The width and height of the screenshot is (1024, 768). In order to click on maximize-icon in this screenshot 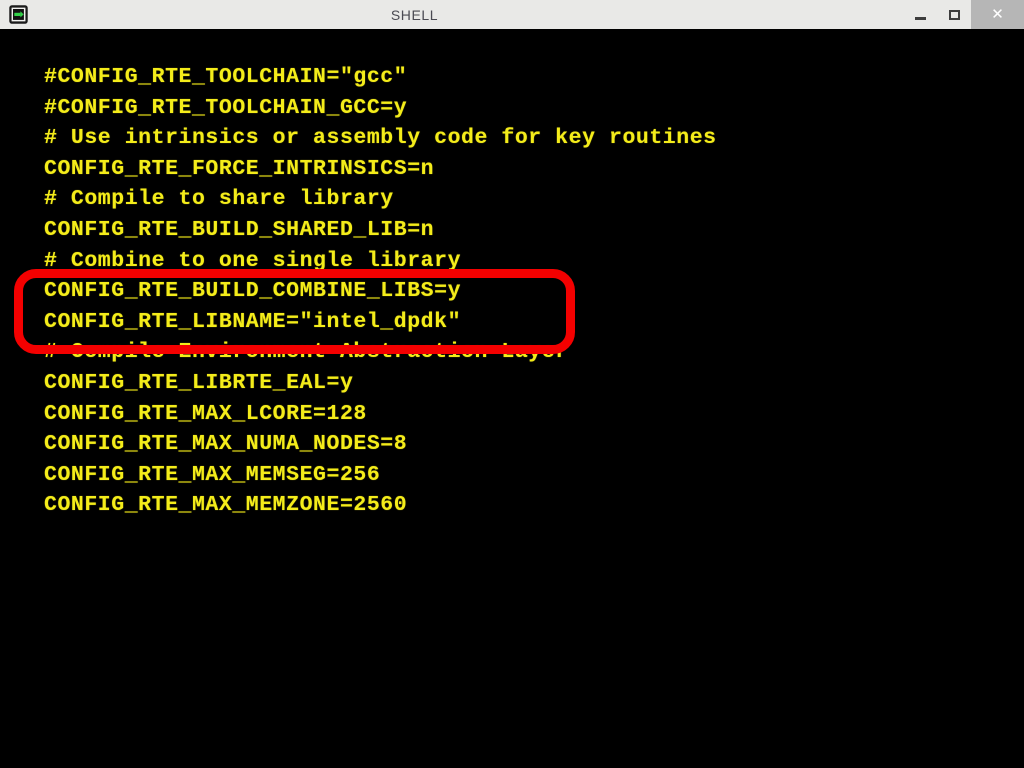, I will do `click(954, 14)`.